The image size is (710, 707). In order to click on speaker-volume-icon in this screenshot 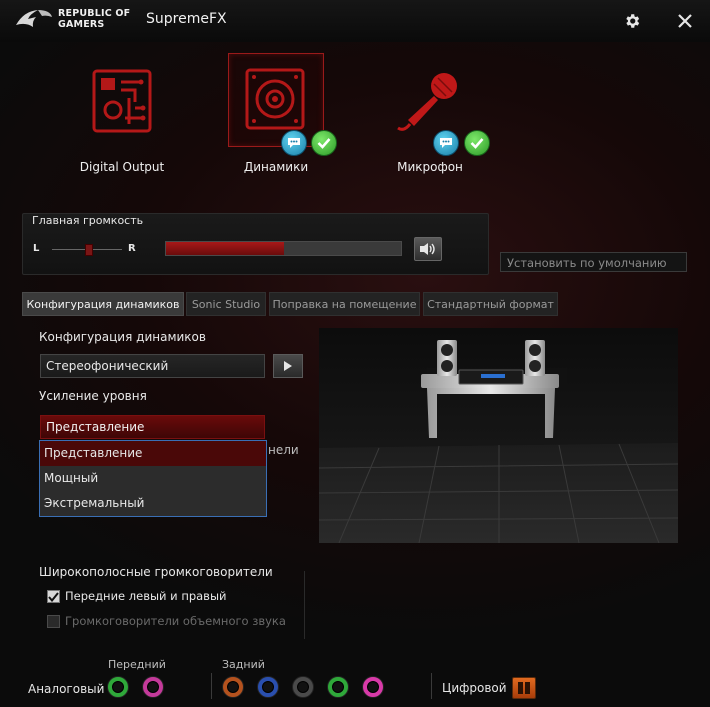, I will do `click(427, 249)`.